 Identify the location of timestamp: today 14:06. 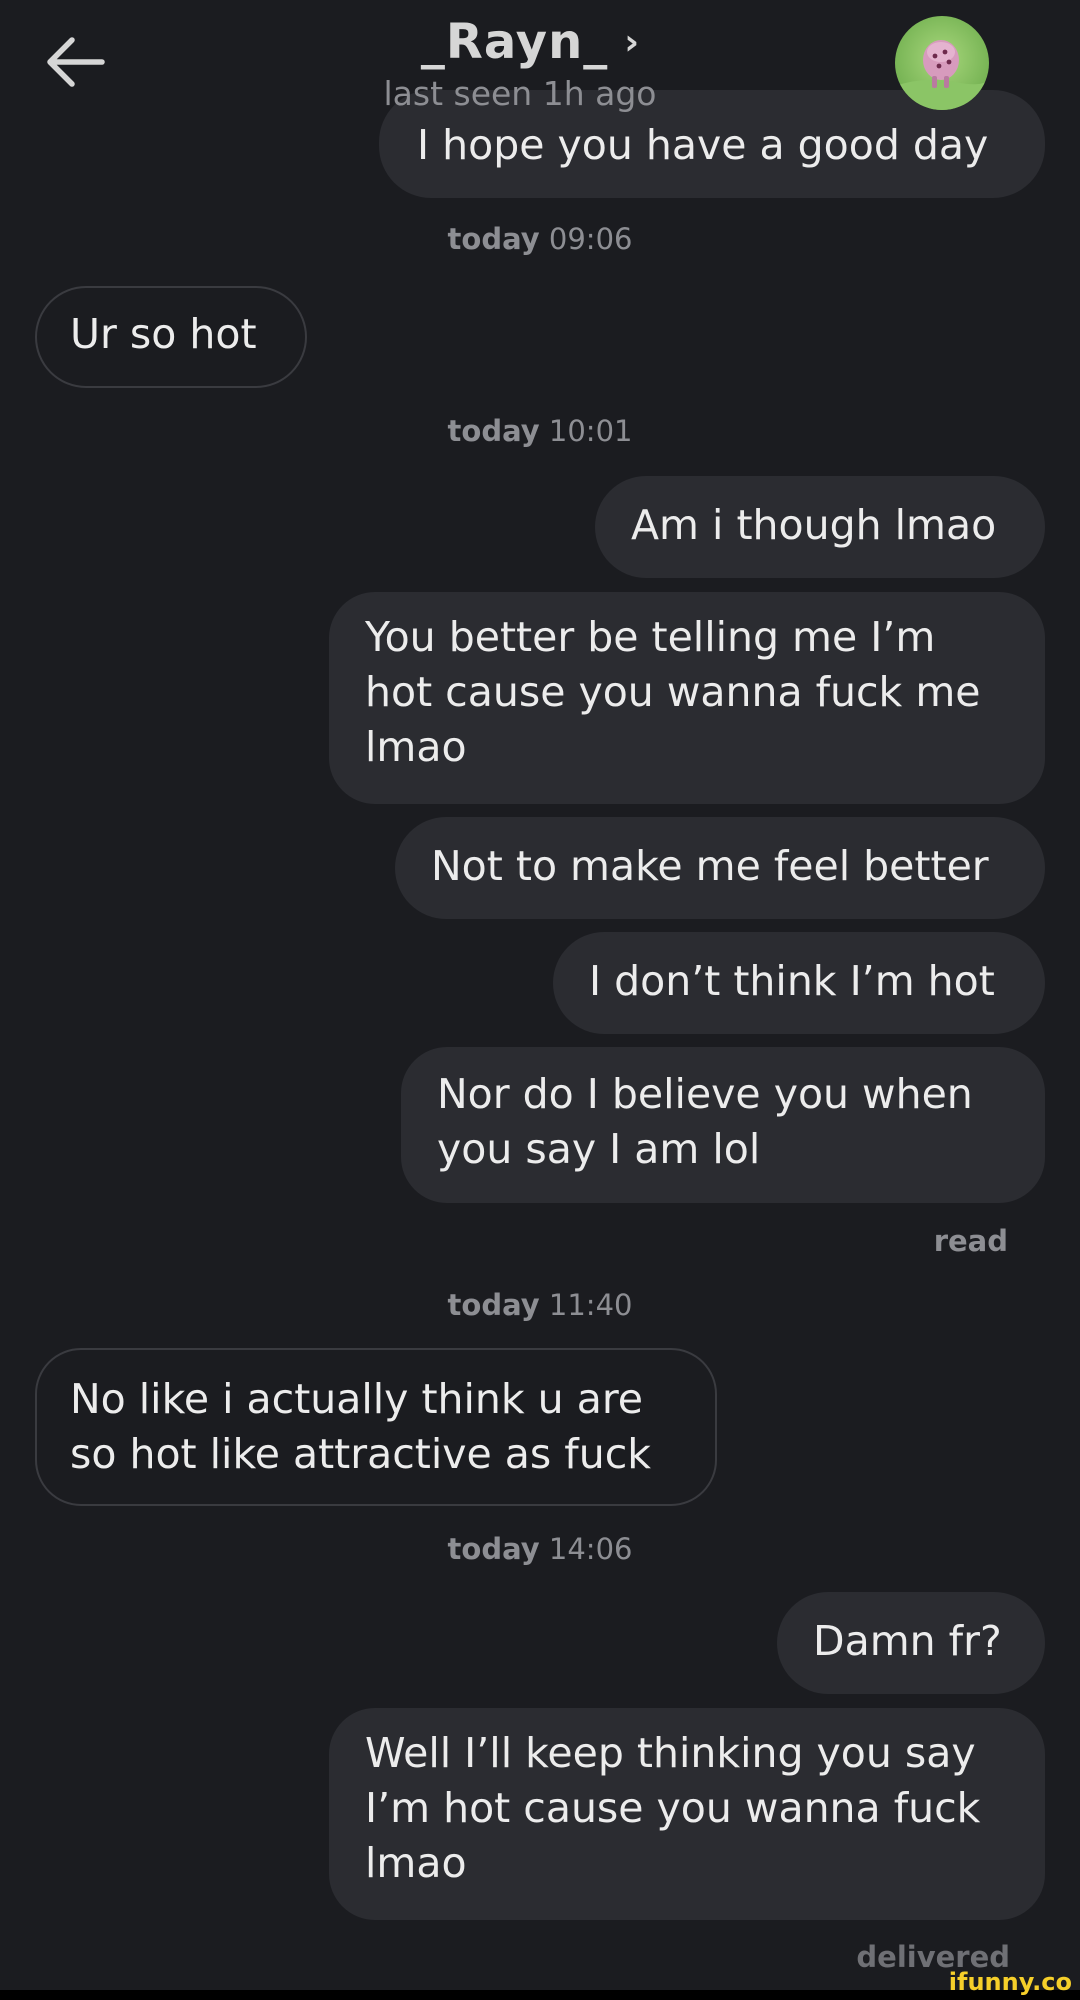
(540, 1549).